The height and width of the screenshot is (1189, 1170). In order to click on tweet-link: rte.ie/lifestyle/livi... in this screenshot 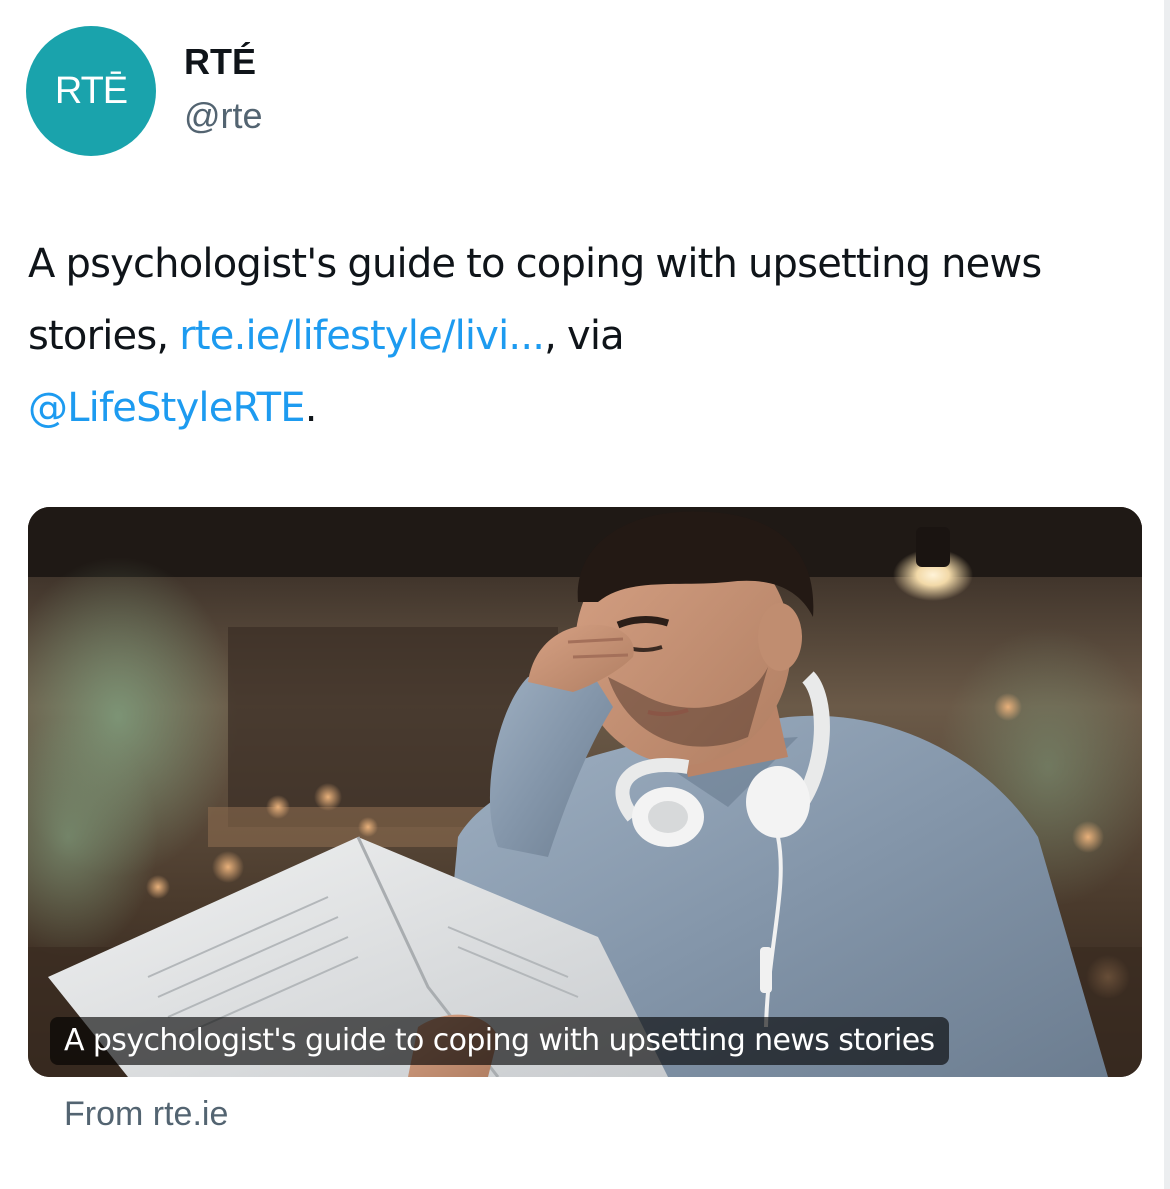, I will do `click(362, 336)`.